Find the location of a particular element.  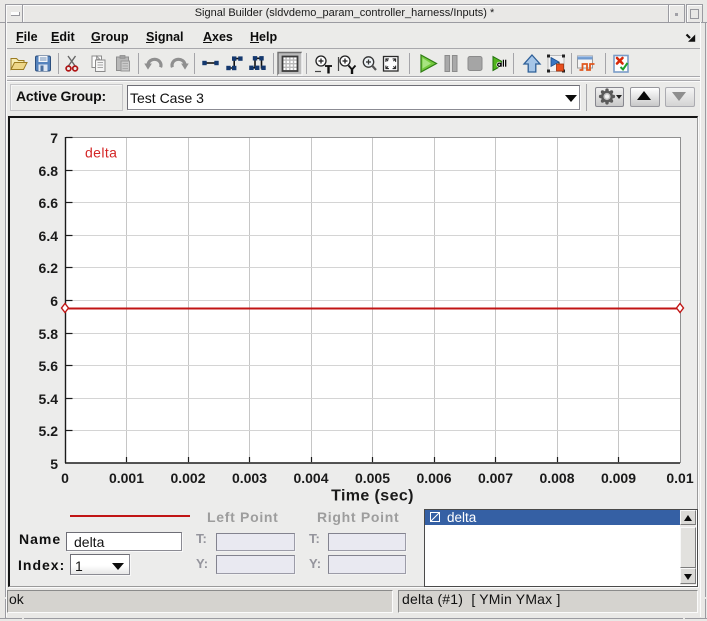

svg-text: 0.002 is located at coordinates (187, 478).